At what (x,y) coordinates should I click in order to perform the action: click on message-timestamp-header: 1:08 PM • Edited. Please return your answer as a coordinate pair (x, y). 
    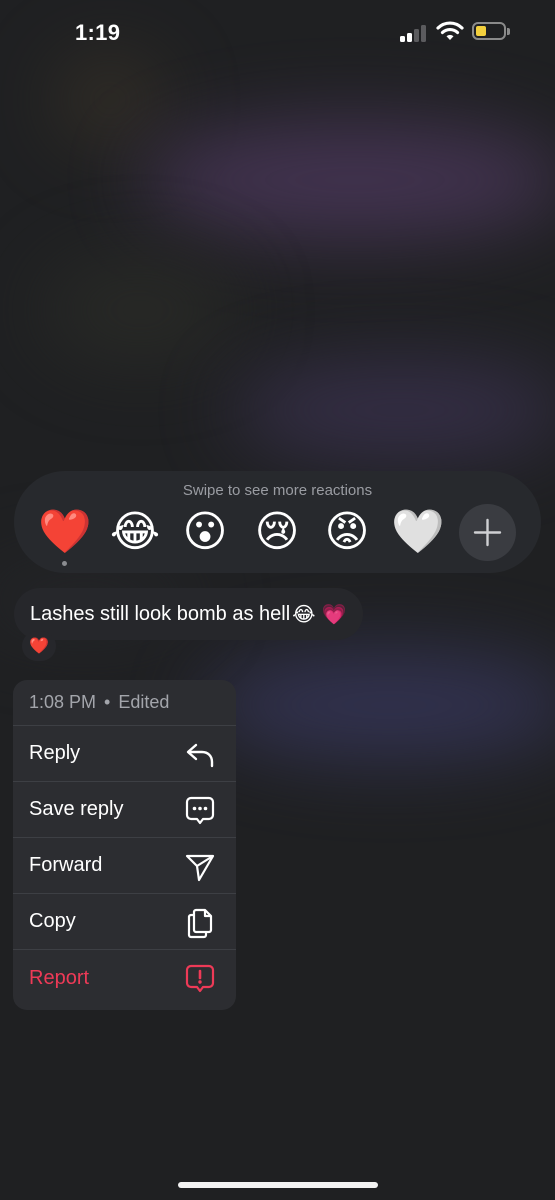
    Looking at the image, I should click on (124, 703).